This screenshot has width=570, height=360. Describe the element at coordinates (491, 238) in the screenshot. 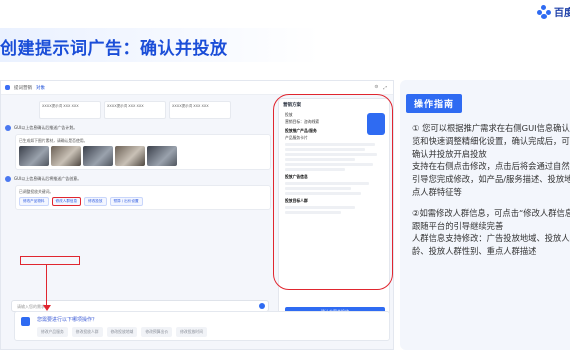

I see `guide-line: 人群信息支持修改：广告投放地域、投放人群` at that location.